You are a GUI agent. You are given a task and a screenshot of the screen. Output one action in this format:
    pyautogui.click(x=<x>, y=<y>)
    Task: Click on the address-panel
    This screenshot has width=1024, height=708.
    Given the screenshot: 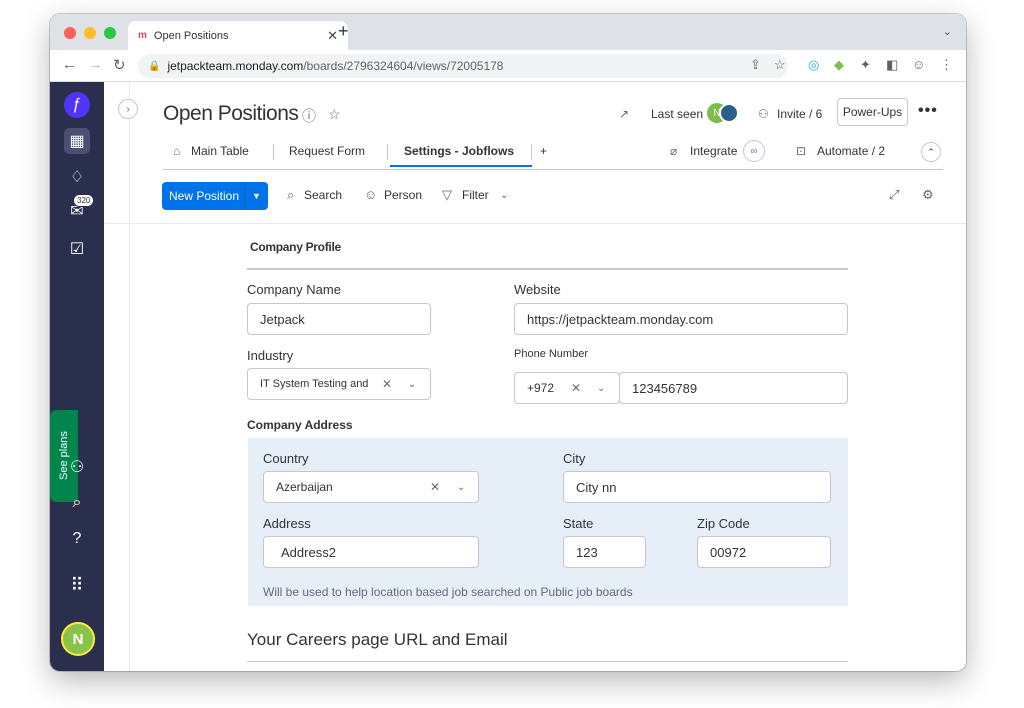 What is the action you would take?
    pyautogui.click(x=548, y=522)
    